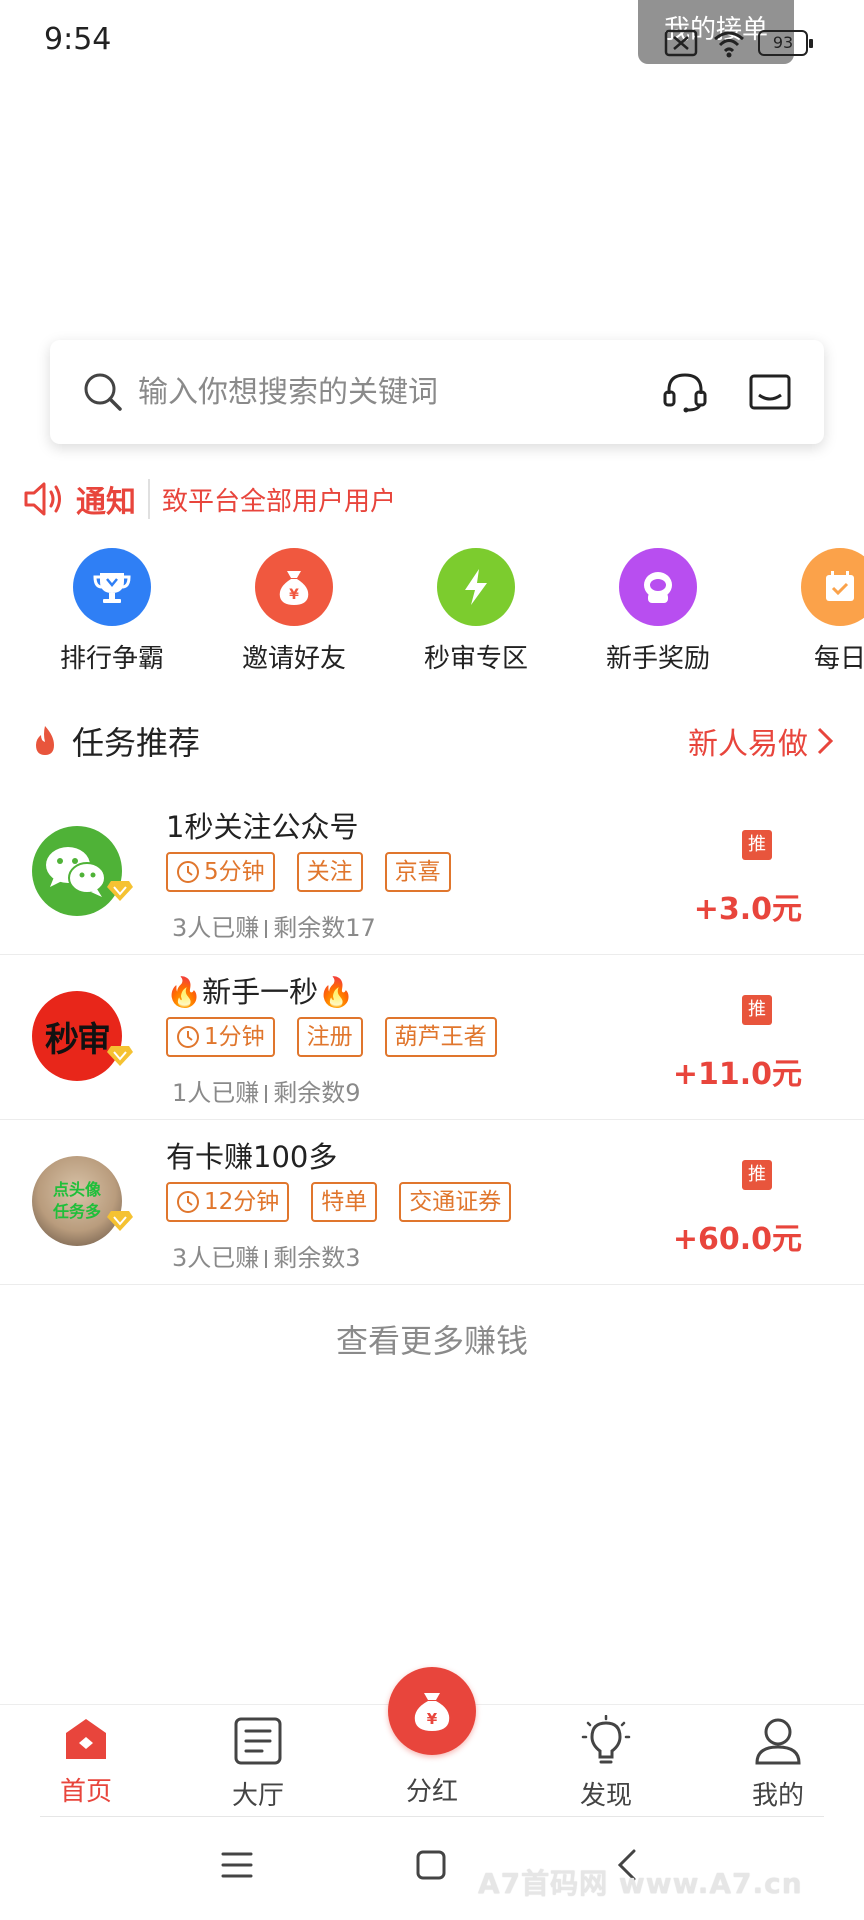 This screenshot has width=864, height=1920. Describe the element at coordinates (838, 659) in the screenshot. I see `quick-action-label: 每日` at that location.